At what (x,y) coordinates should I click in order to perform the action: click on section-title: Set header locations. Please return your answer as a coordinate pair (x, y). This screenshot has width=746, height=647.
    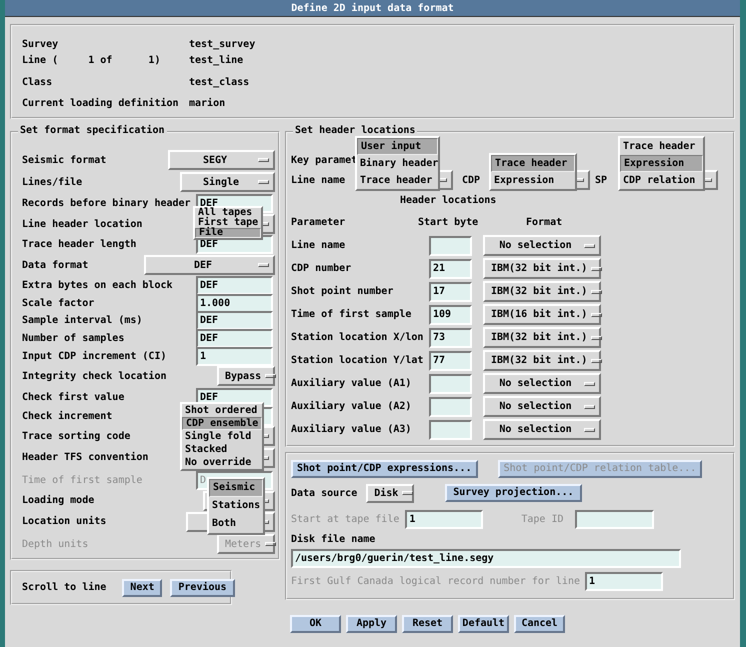
    Looking at the image, I should click on (355, 130).